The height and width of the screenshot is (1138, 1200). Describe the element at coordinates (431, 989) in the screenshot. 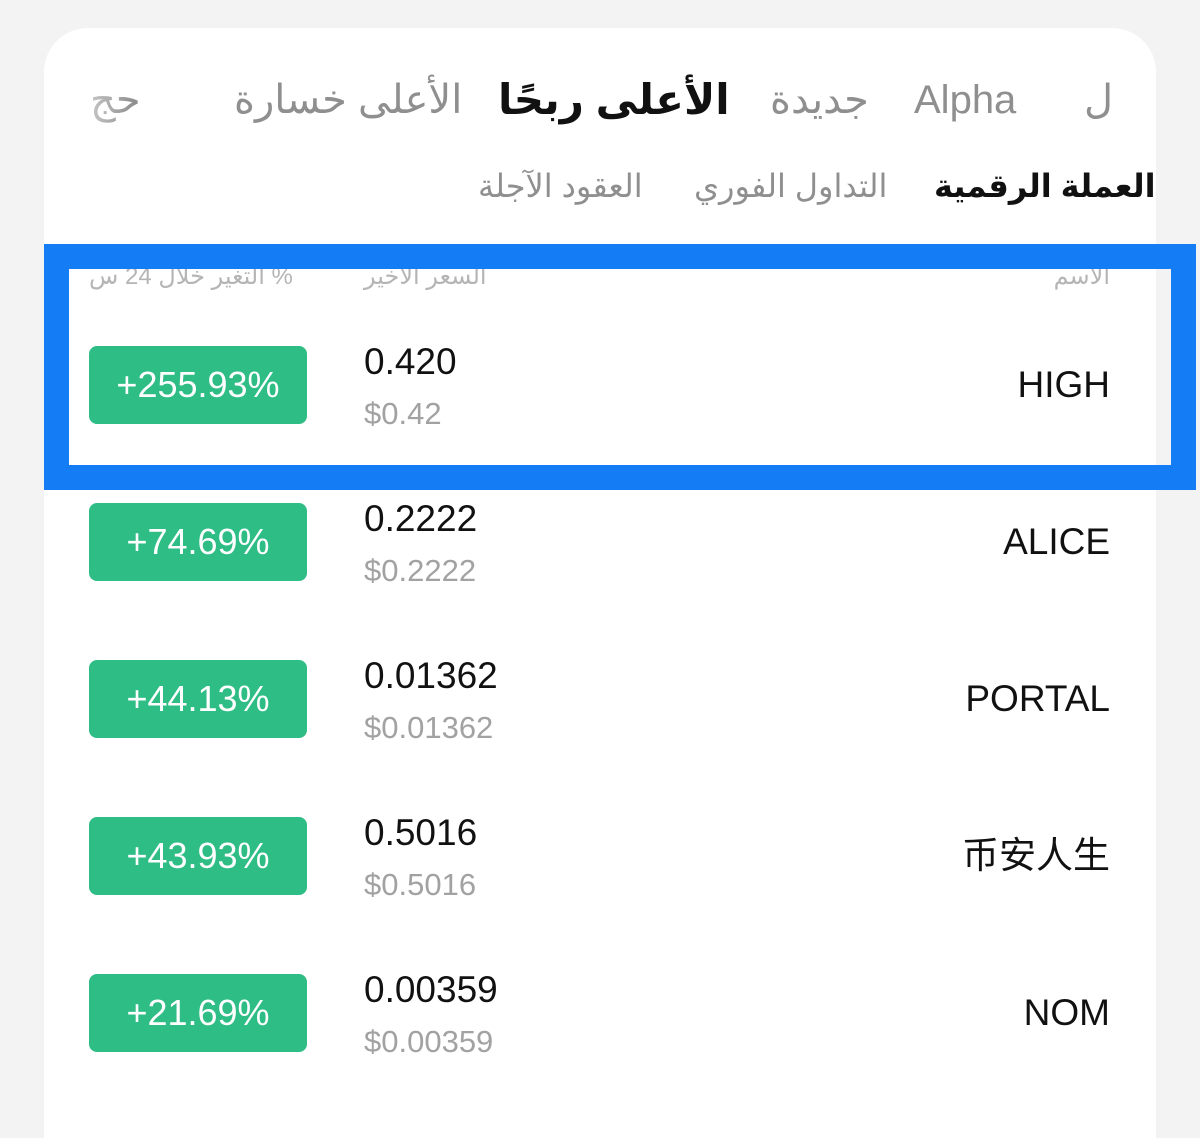

I see `last-price: 0.00359` at that location.